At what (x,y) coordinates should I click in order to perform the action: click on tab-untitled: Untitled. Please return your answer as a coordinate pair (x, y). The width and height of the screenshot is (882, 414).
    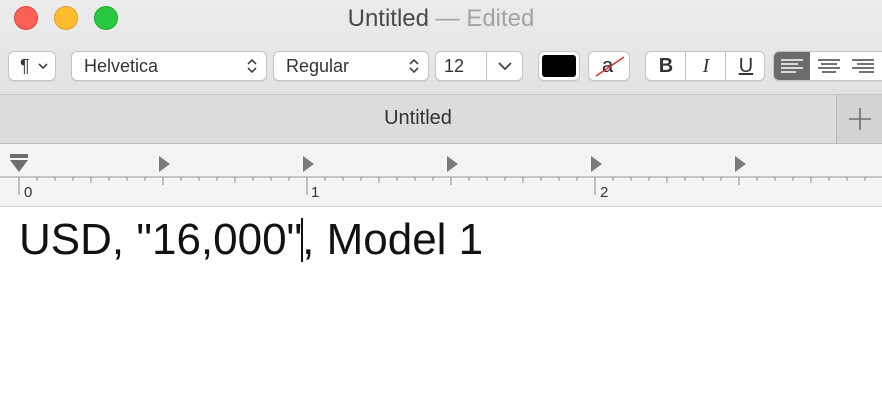
    Looking at the image, I should click on (418, 118).